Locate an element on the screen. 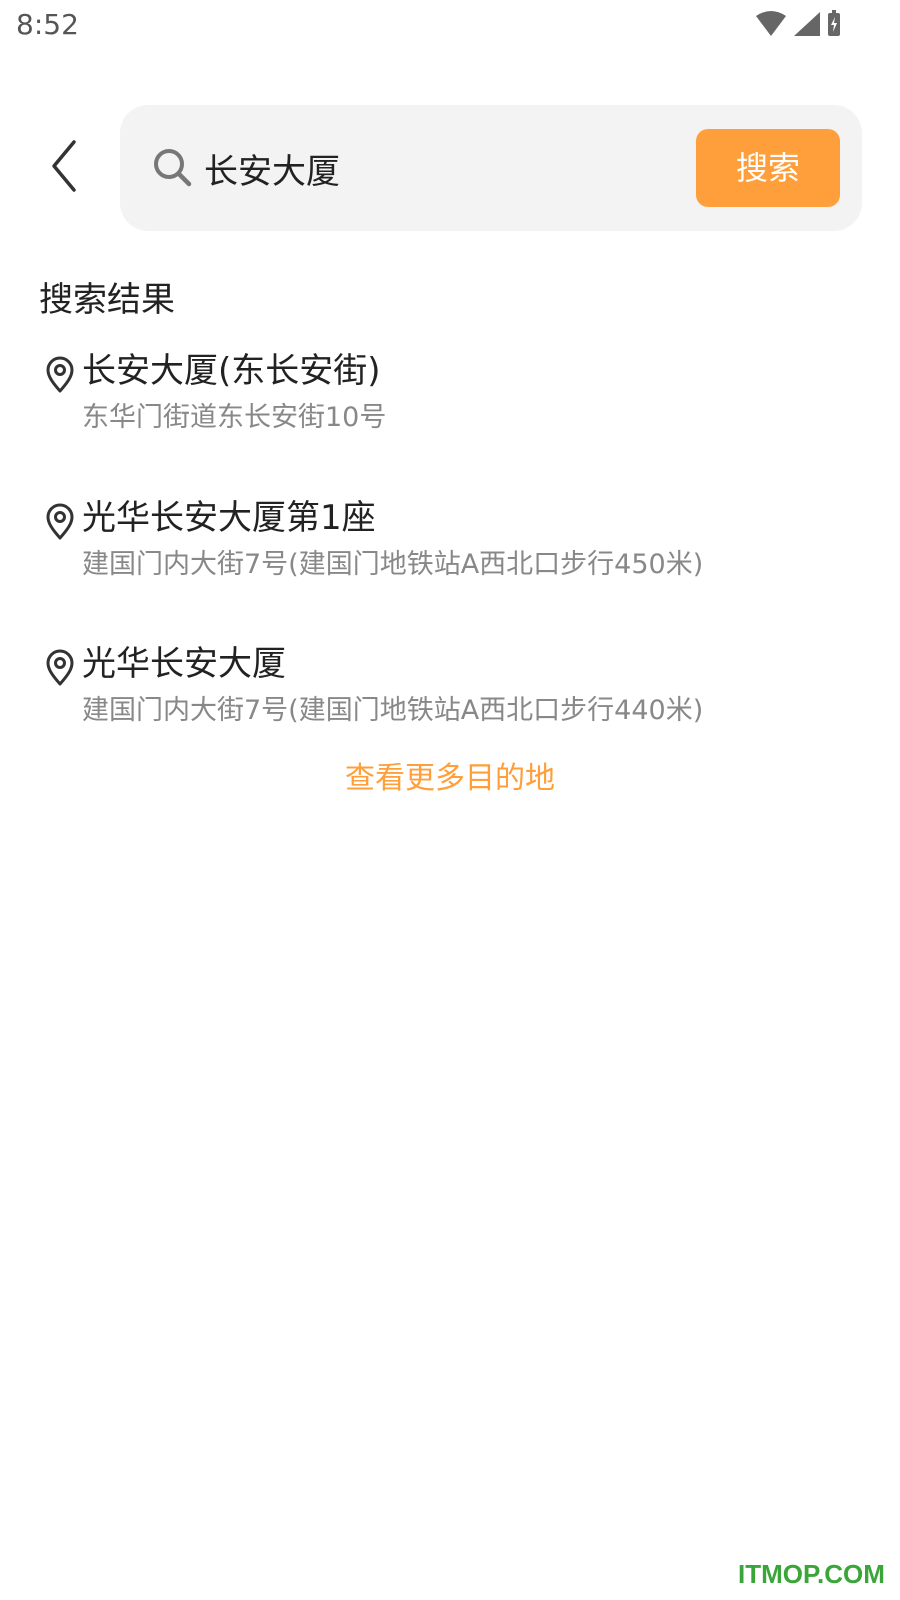 The image size is (900, 1600). search-icon is located at coordinates (173, 168).